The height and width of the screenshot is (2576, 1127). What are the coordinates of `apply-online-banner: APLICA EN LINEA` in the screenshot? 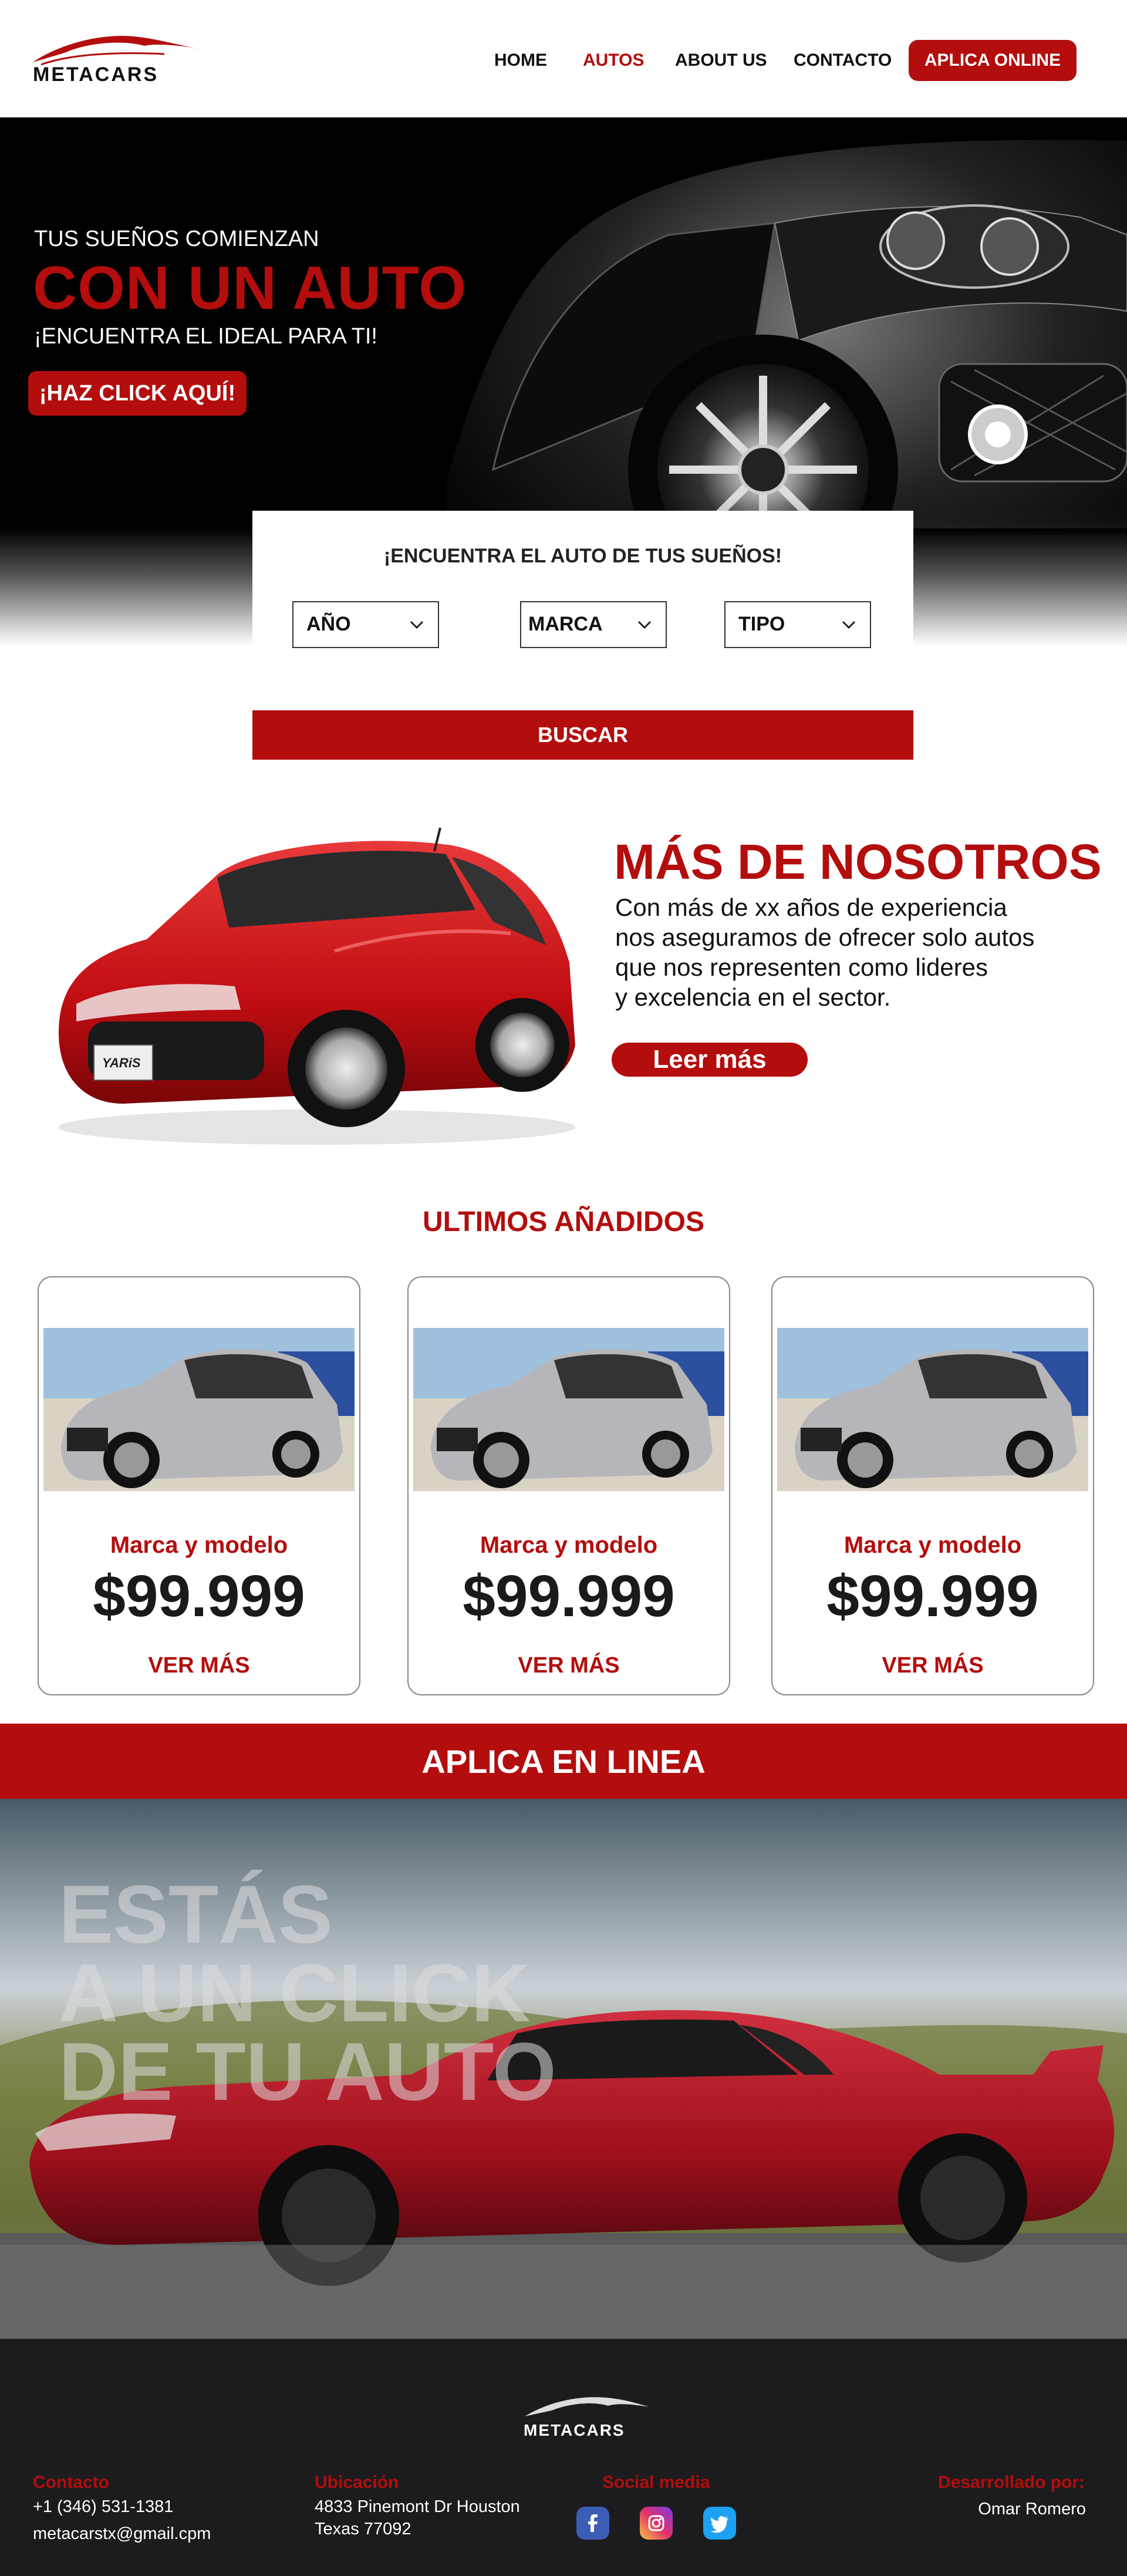 It's located at (563, 1762).